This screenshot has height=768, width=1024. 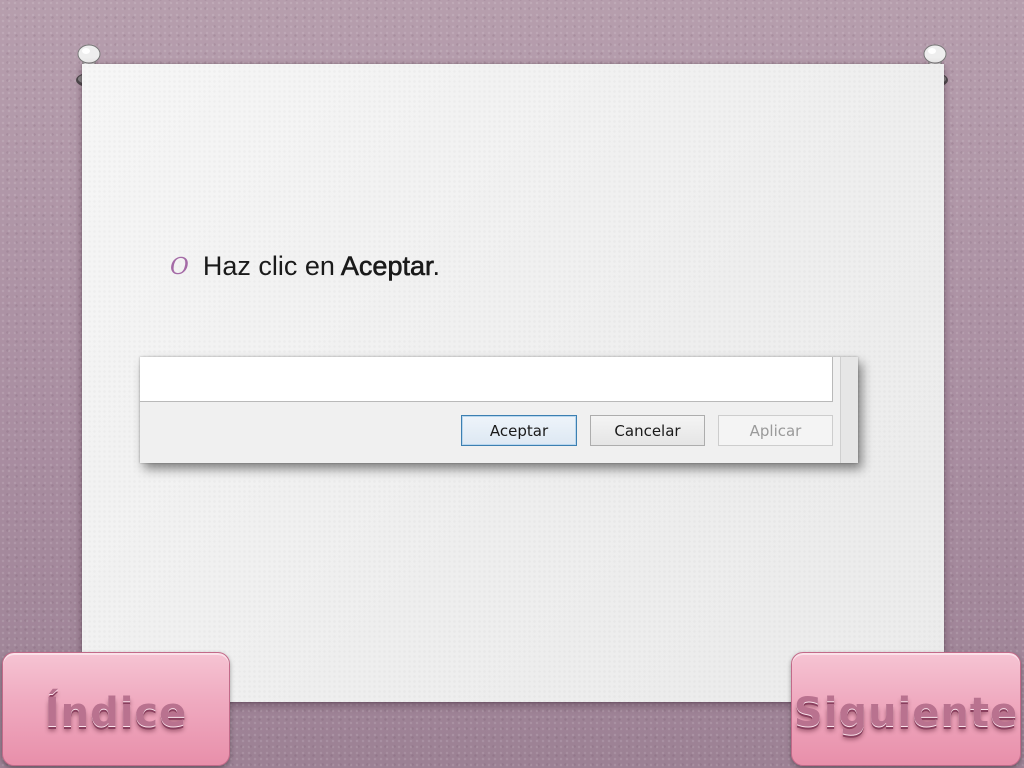 What do you see at coordinates (386, 265) in the screenshot?
I see `instruction-emphasis: Aceptar` at bounding box center [386, 265].